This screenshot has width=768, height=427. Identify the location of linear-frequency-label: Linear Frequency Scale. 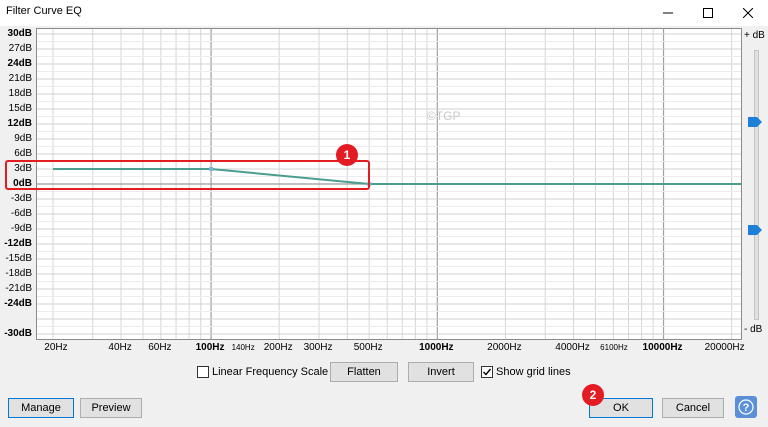
(270, 372).